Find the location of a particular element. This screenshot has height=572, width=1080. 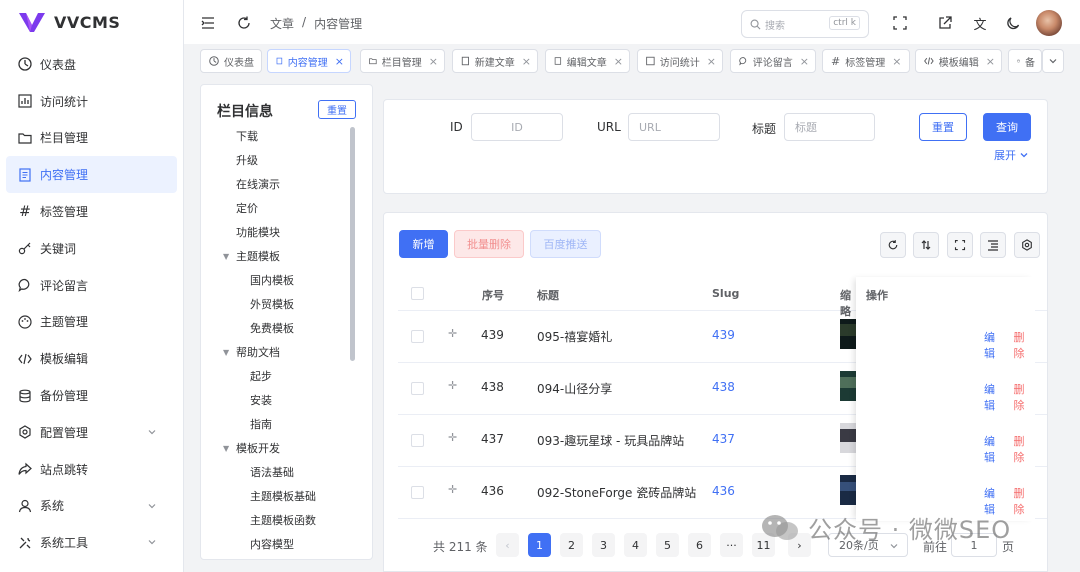

sidebar-item-themes: 主题管理 is located at coordinates (91, 322).